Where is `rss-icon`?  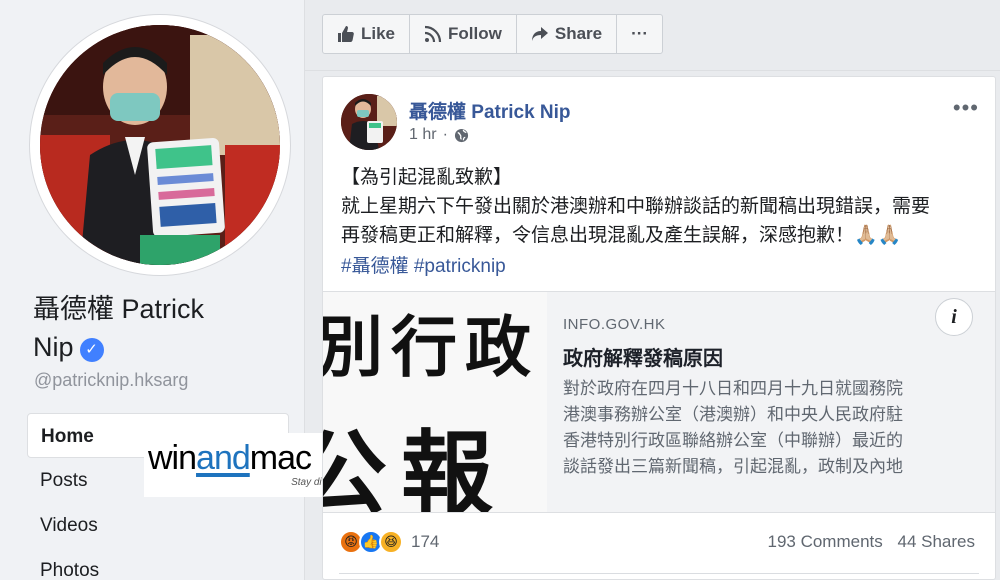
rss-icon is located at coordinates (433, 34).